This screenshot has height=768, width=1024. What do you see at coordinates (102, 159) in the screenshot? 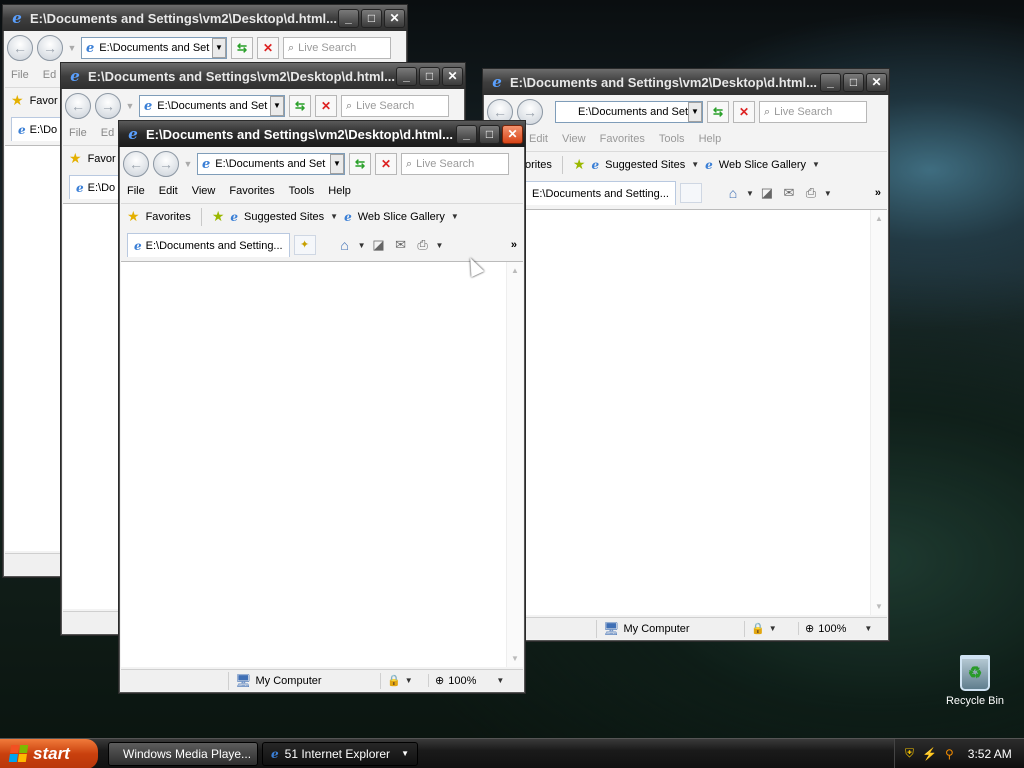
I see `favorites-button: Favor` at bounding box center [102, 159].